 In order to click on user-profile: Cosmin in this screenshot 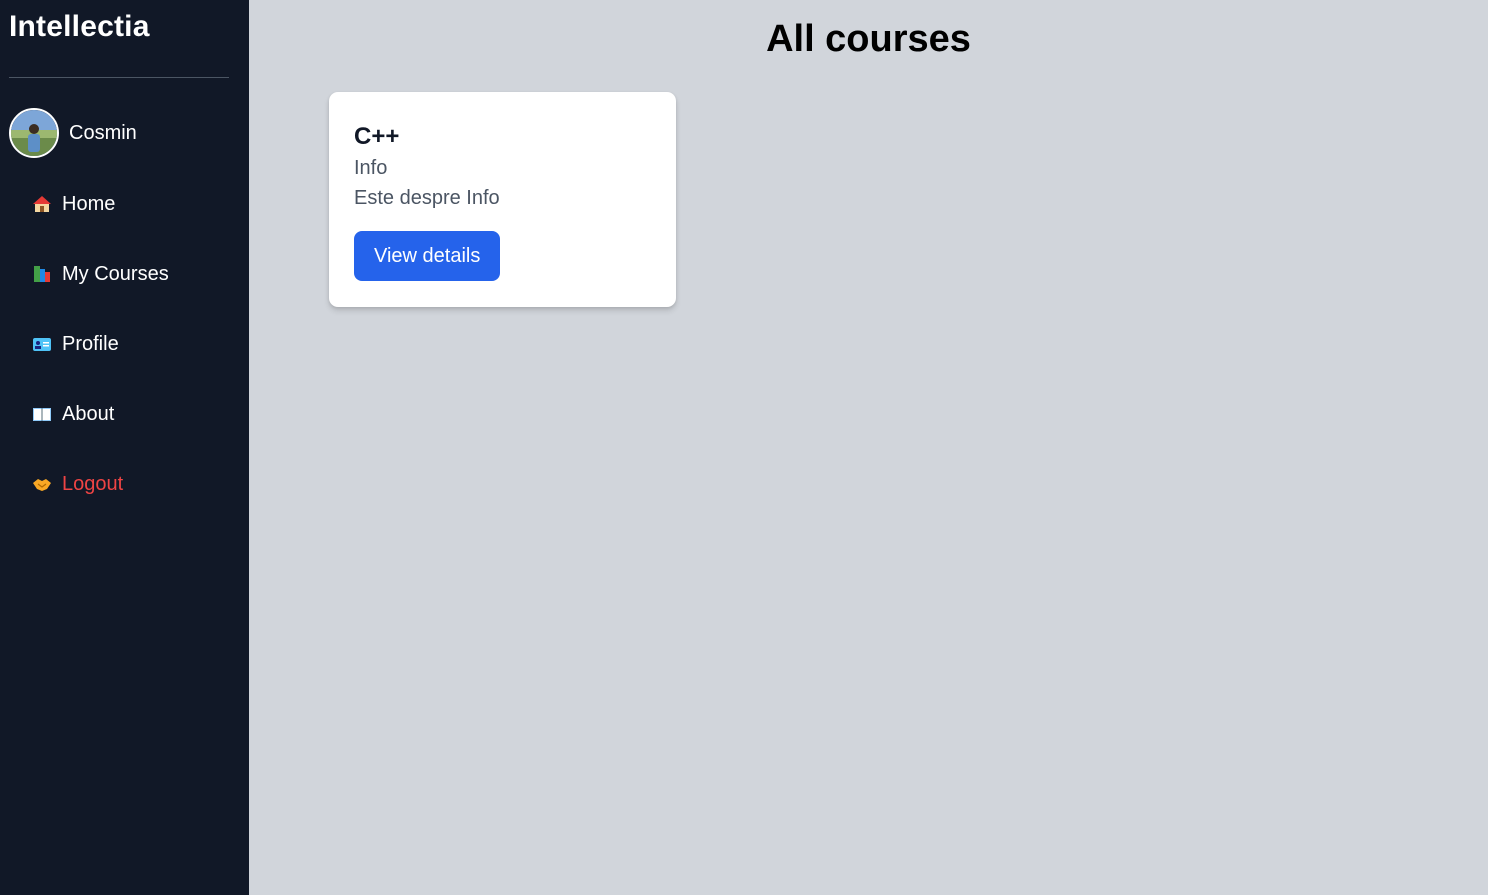, I will do `click(73, 133)`.